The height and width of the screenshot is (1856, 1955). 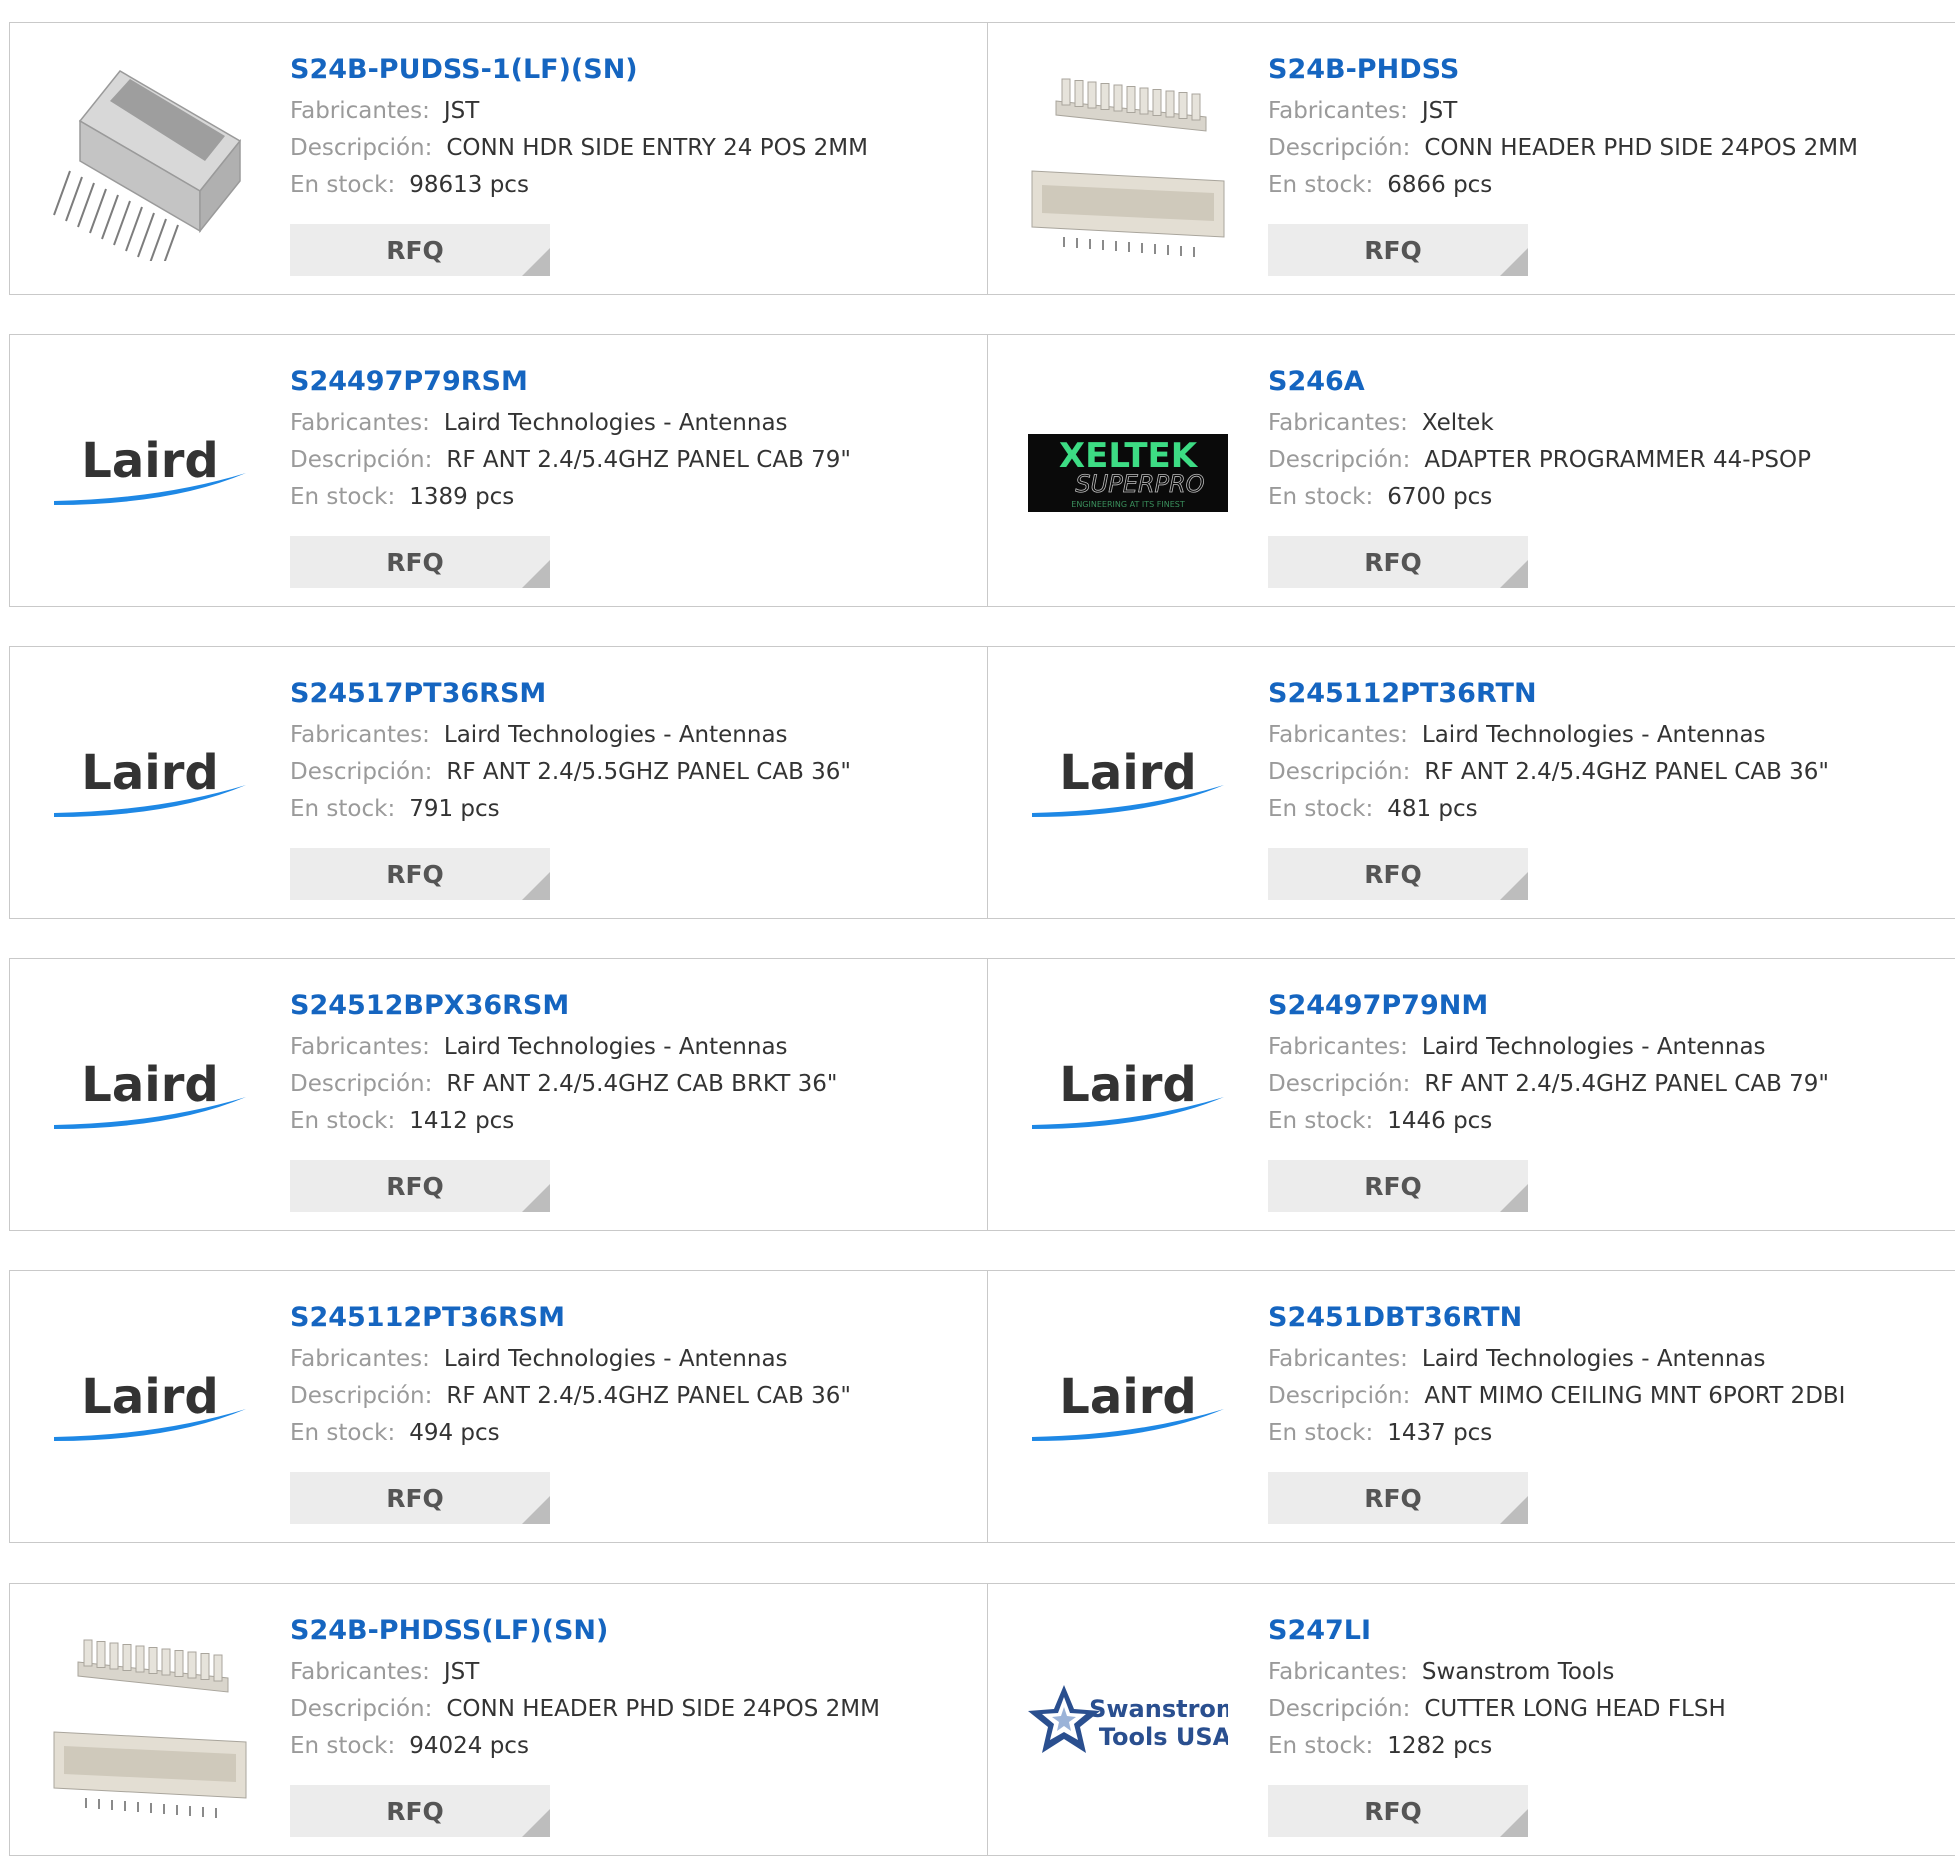 I want to click on stock-field: En stock: 1412 pcs, so click(x=610, y=1121).